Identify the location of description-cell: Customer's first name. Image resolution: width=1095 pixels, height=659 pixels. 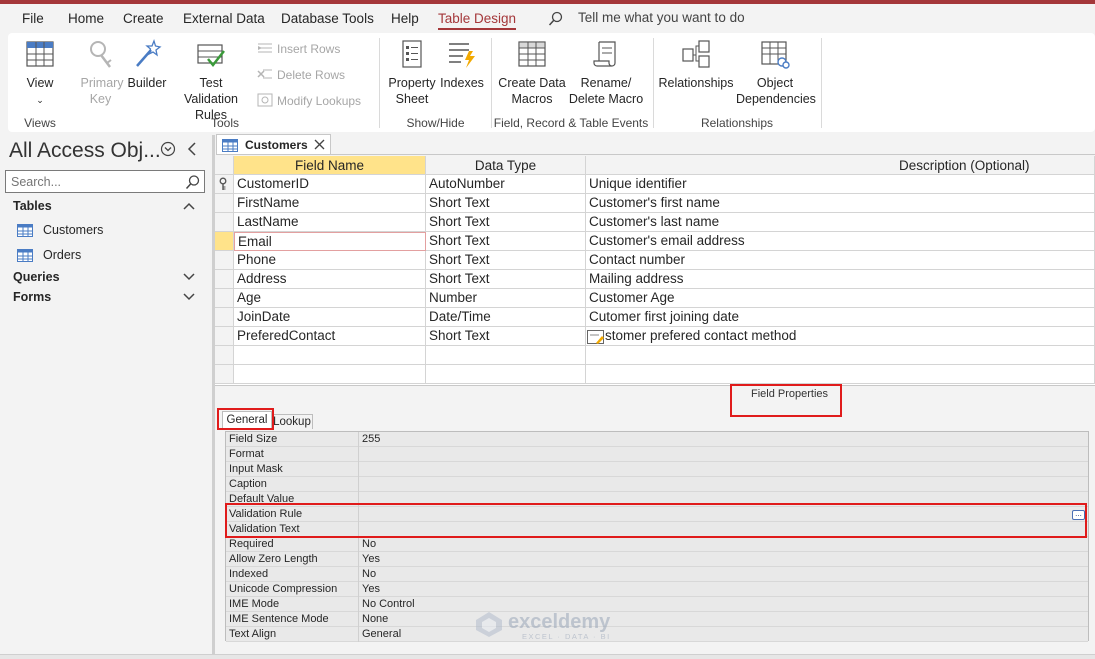
(840, 203).